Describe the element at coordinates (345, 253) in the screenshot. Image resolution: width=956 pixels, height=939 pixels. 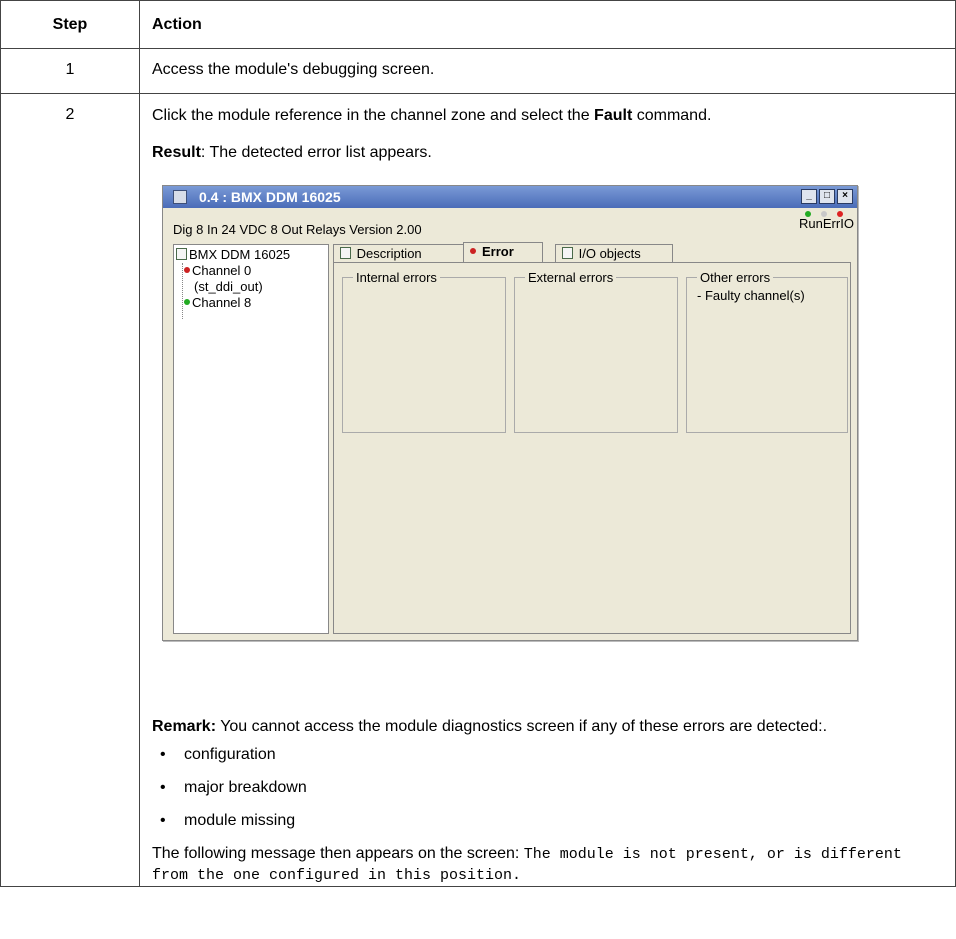
I see `description-icon` at that location.